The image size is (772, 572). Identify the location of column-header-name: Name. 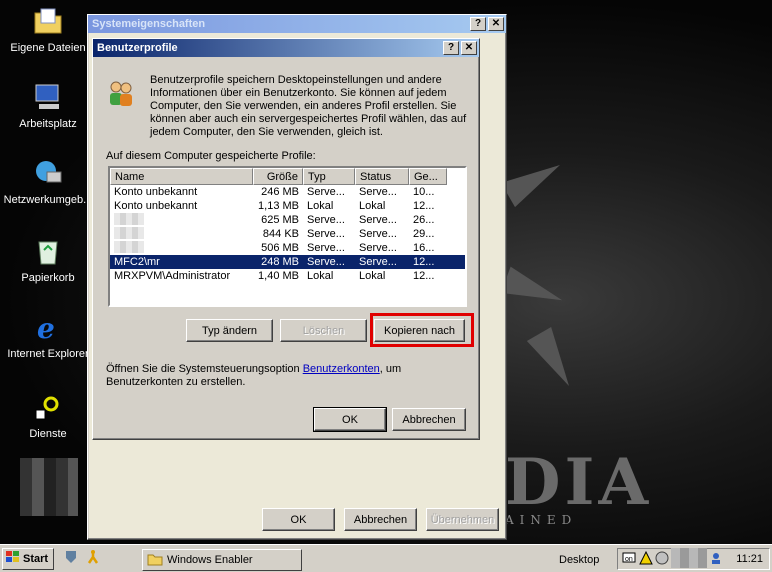
(181, 176).